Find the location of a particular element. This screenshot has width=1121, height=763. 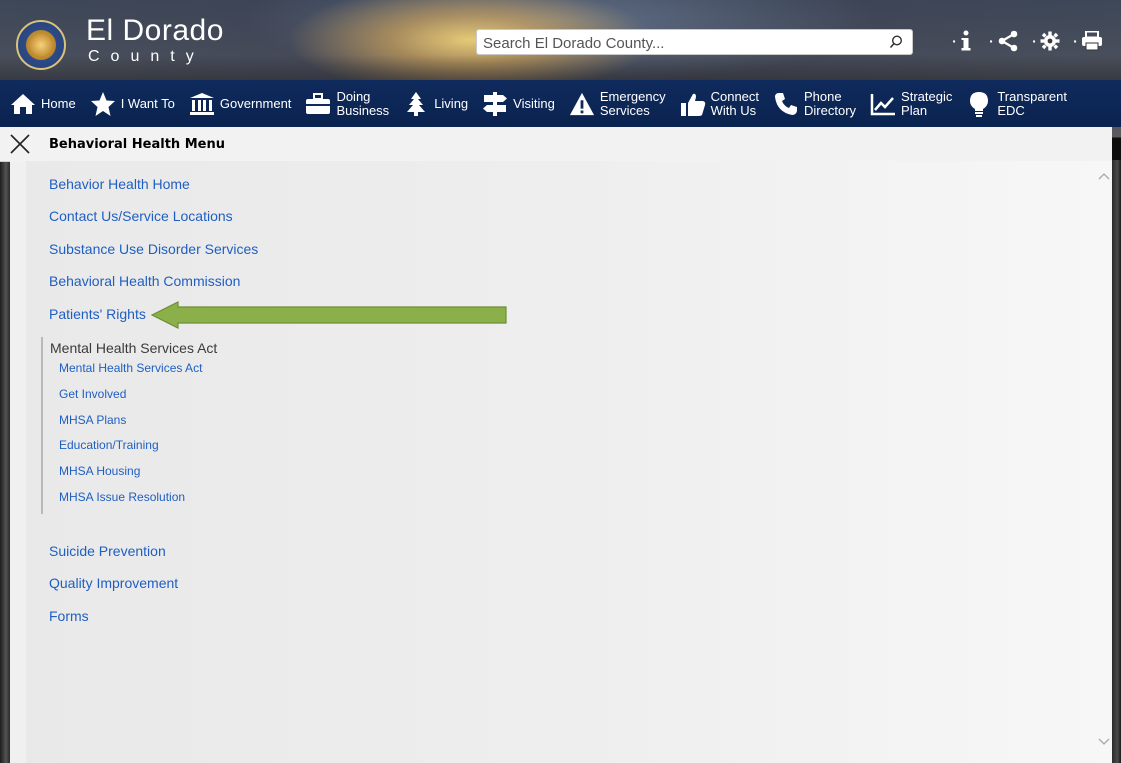

site-header: El Dorado County · · · · is located at coordinates (560, 40).